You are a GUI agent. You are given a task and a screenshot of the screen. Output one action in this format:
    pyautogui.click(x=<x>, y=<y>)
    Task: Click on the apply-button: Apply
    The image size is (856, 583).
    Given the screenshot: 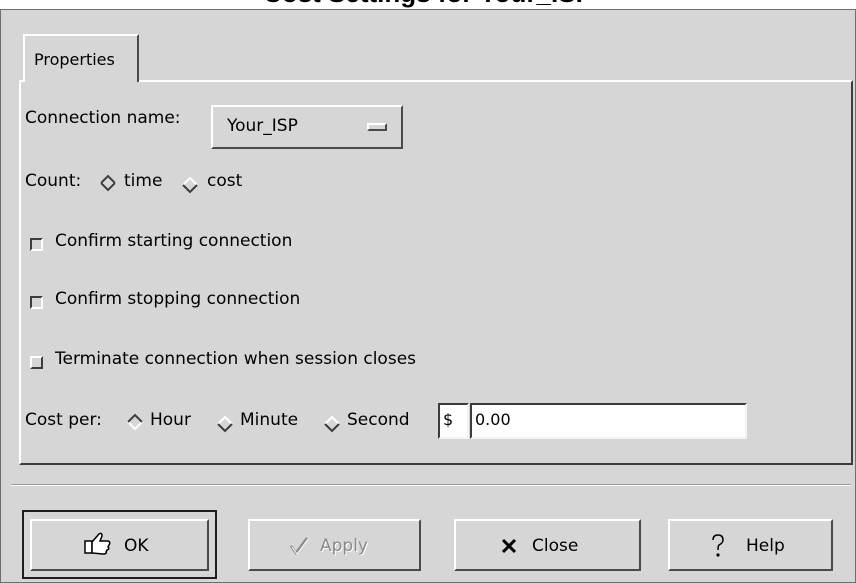 What is the action you would take?
    pyautogui.click(x=334, y=545)
    